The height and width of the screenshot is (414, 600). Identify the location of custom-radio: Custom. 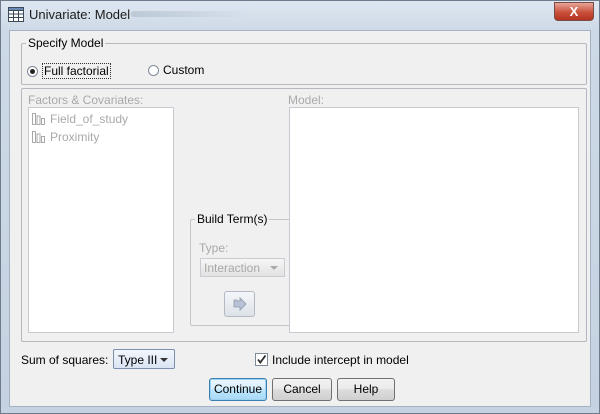
(176, 70).